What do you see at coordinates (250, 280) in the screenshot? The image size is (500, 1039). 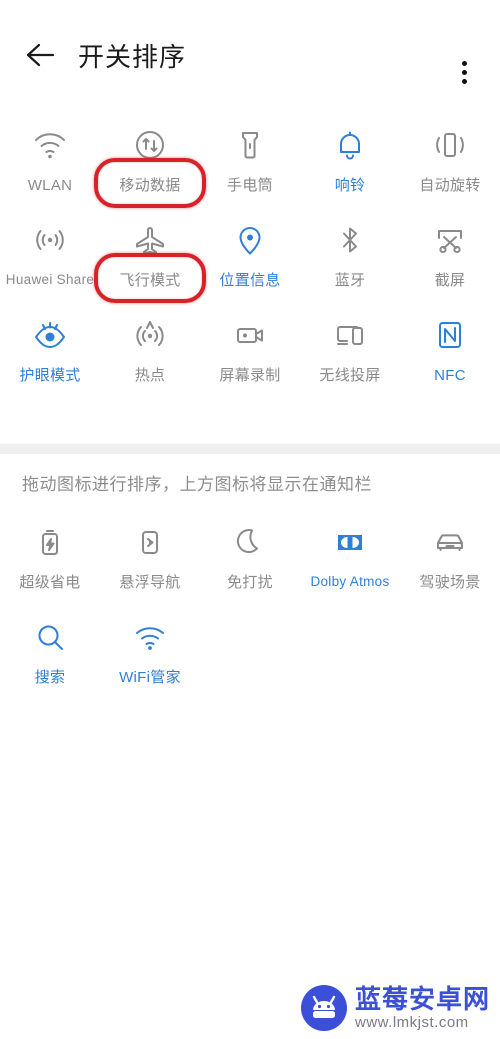 I see `switch-label: 位置信息` at bounding box center [250, 280].